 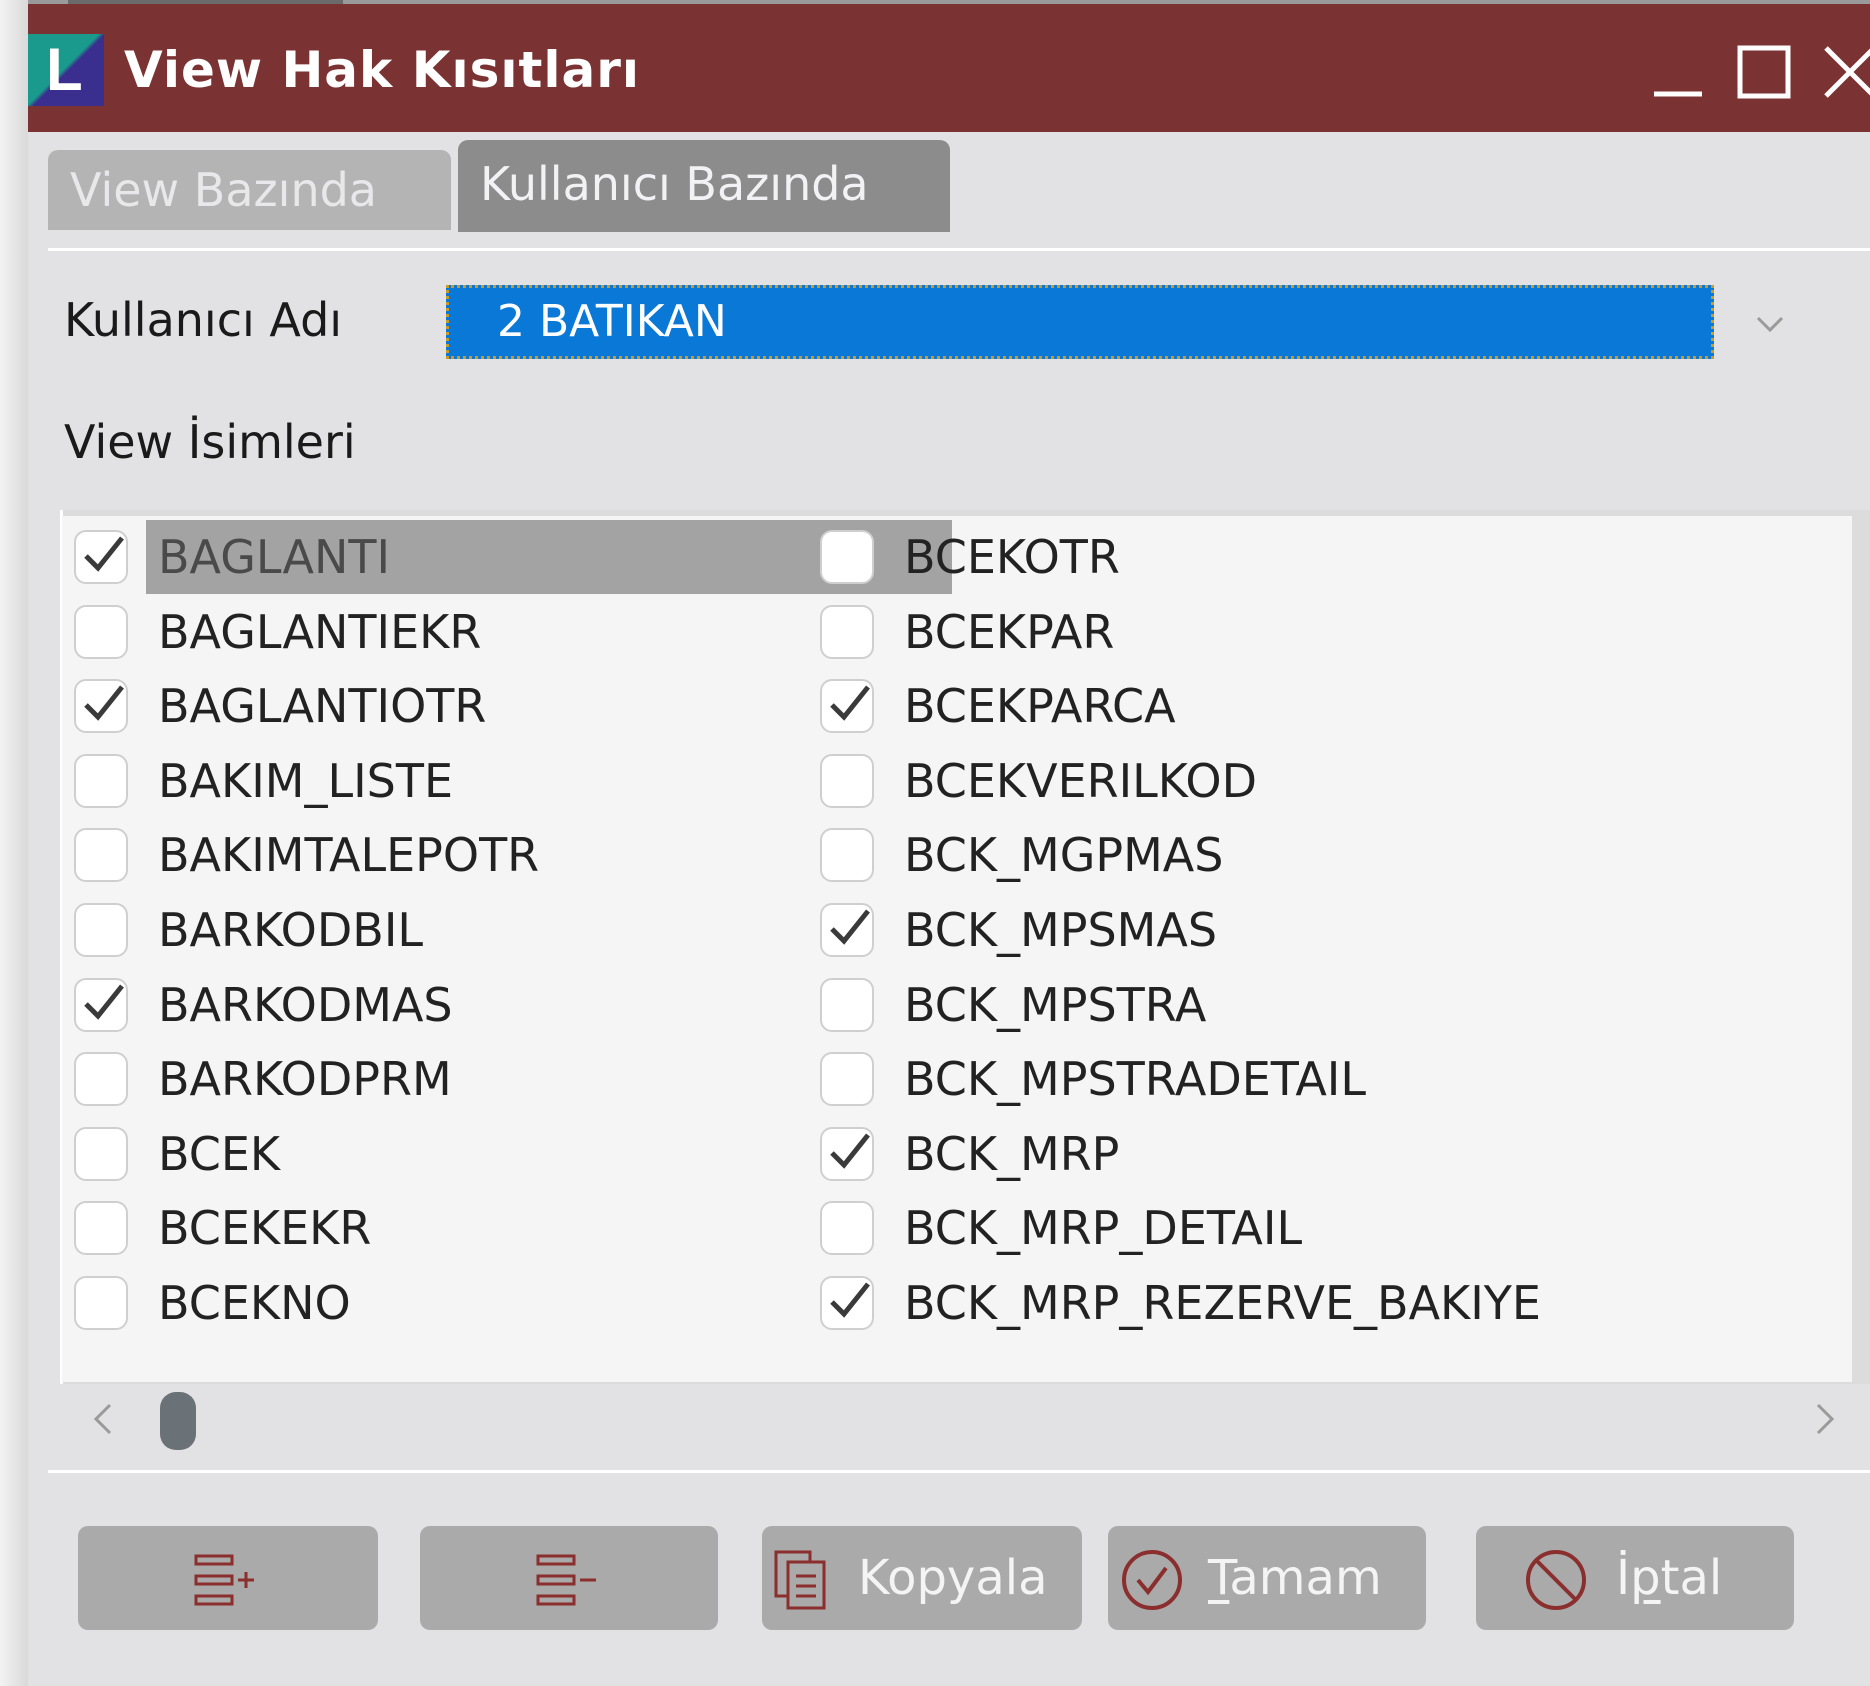 I want to click on view-list-item-label: BAKIMTALEPOTR, so click(x=349, y=855).